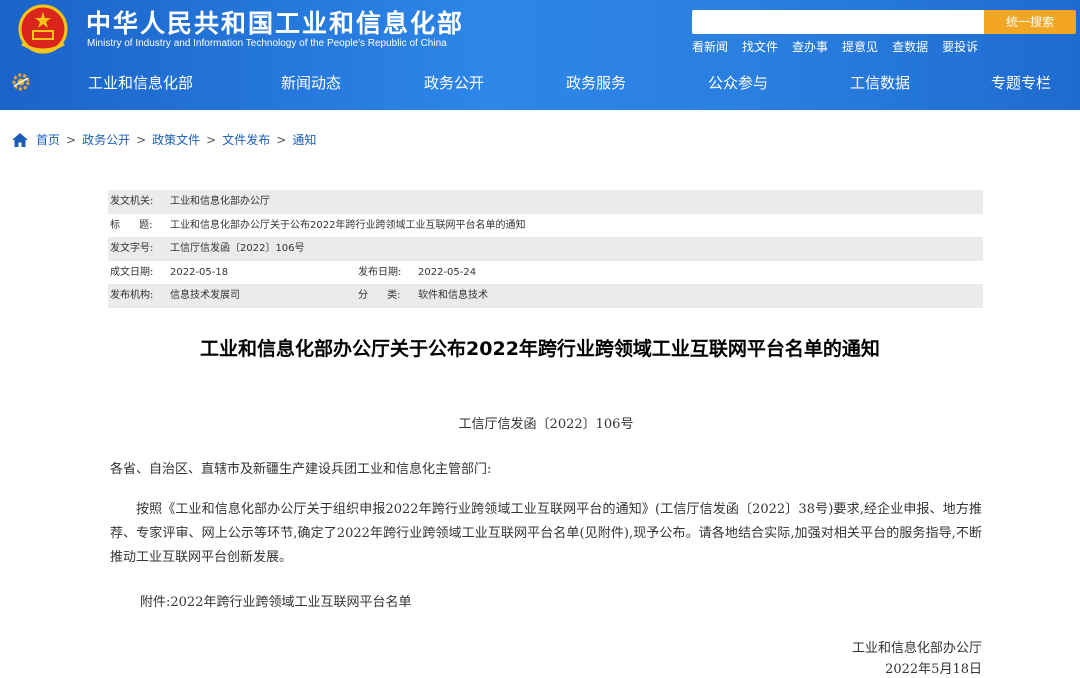  I want to click on document-signer: 工业和信息化部办公厅, so click(916, 648).